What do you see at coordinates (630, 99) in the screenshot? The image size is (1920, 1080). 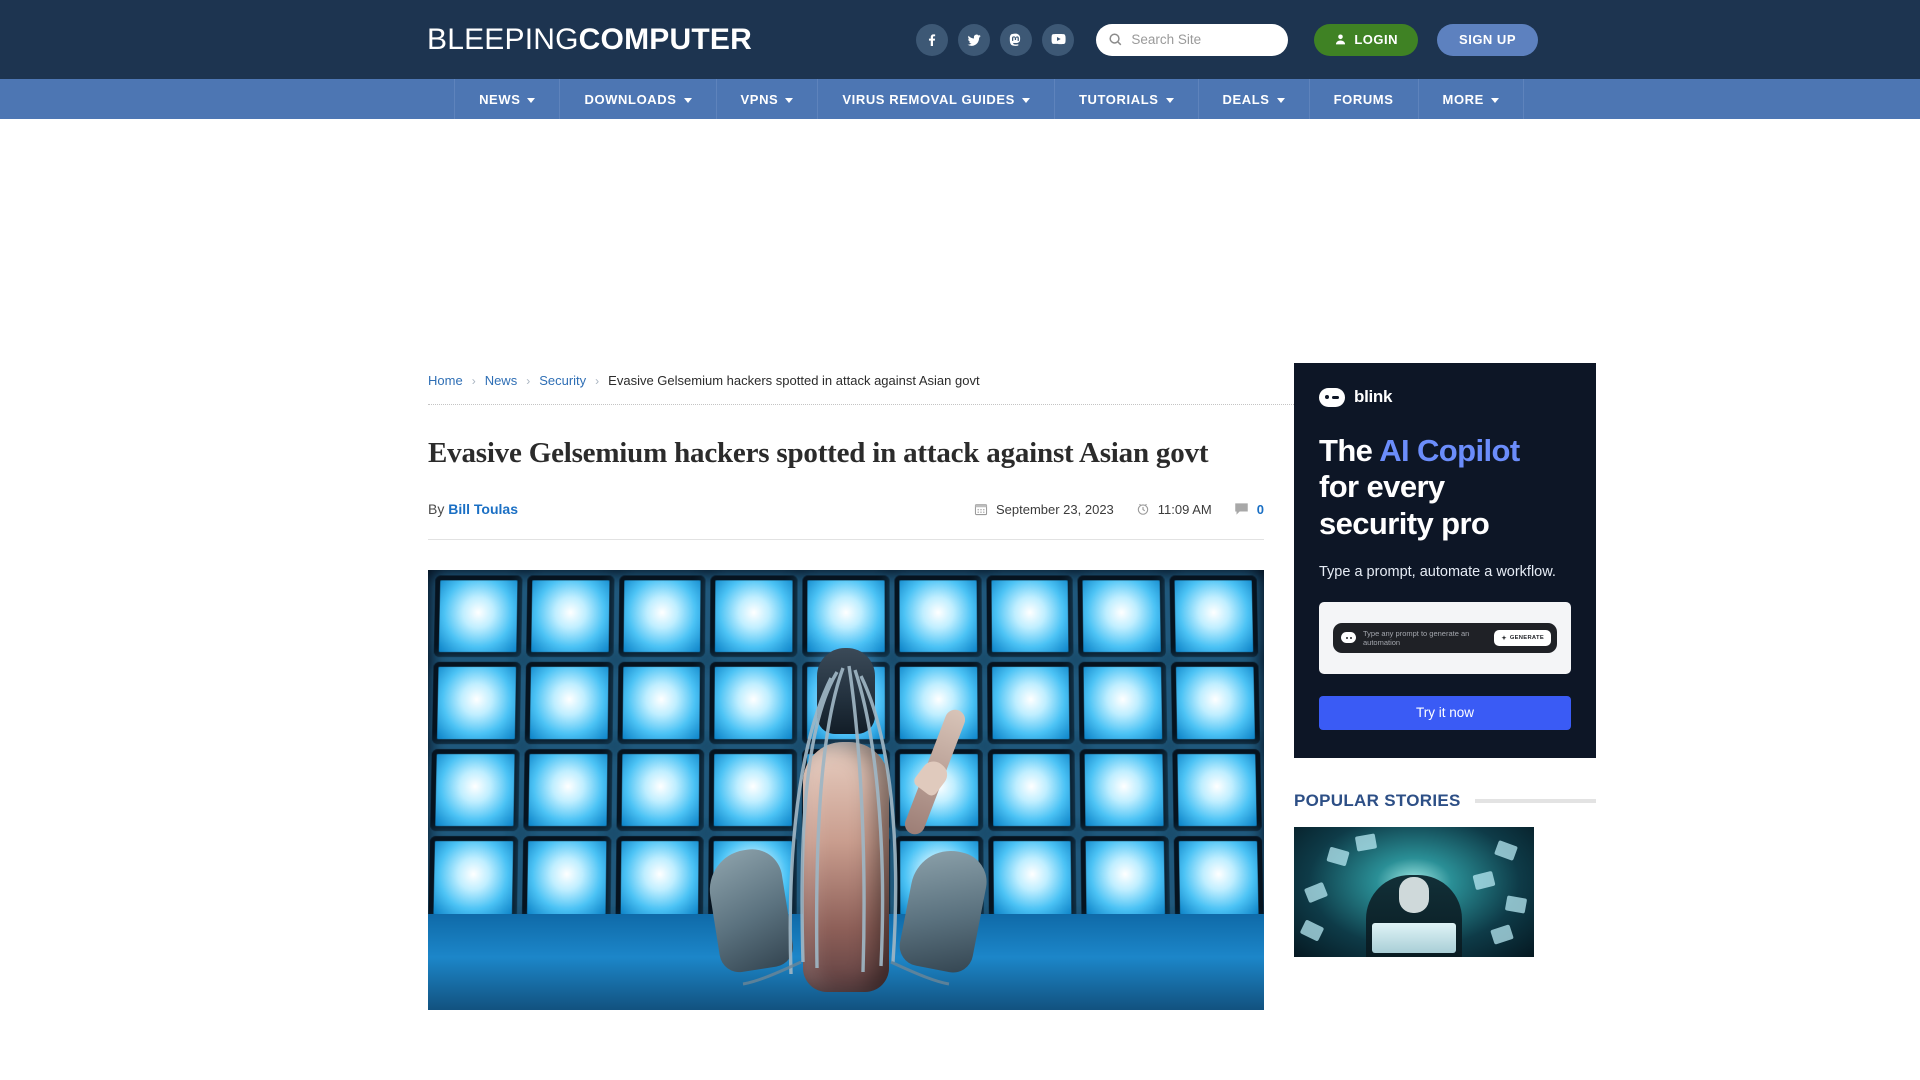 I see `nav-label: DOWNLOADS` at bounding box center [630, 99].